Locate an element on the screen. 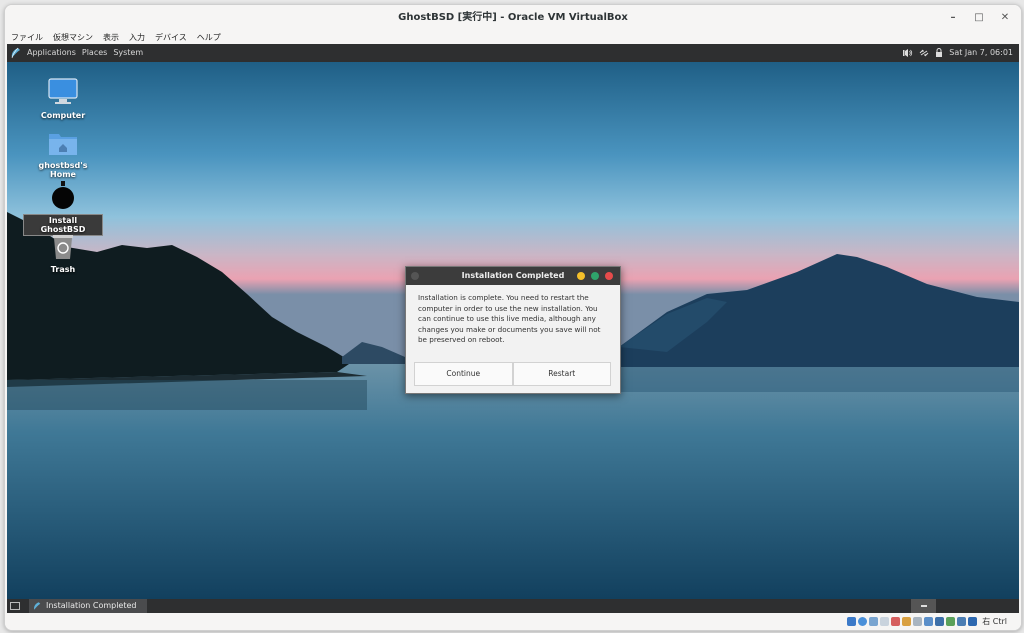 The height and width of the screenshot is (633, 1024). cpu-icon is located at coordinates (940, 621).